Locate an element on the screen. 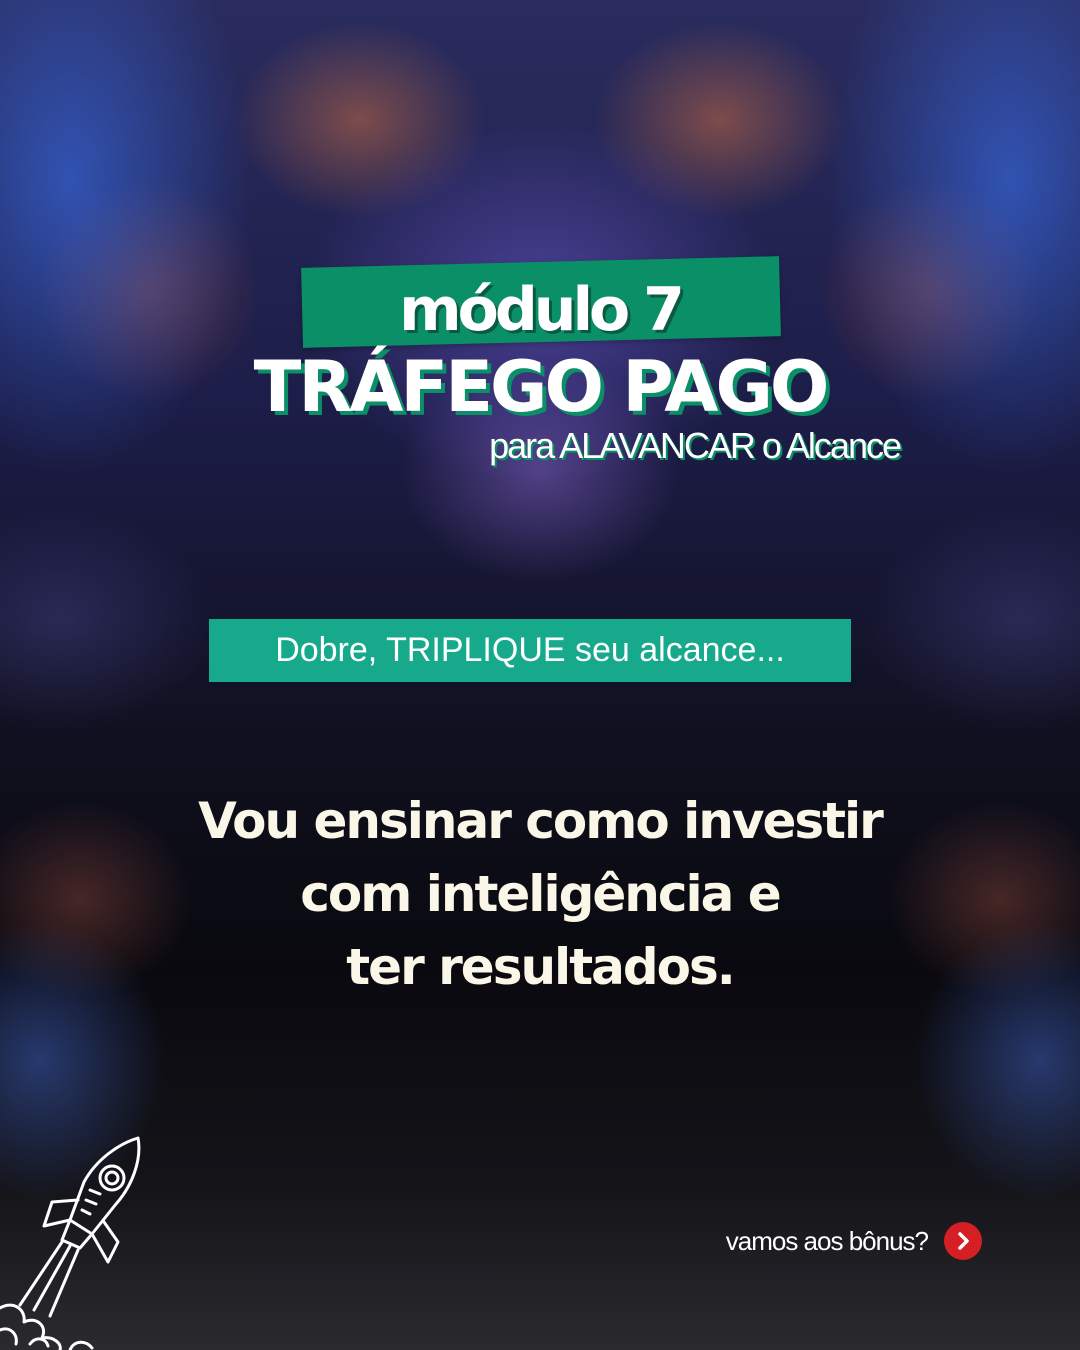 Image resolution: width=1080 pixels, height=1350 pixels. next-cta-label: vamos aos bônus? is located at coordinates (827, 1240).